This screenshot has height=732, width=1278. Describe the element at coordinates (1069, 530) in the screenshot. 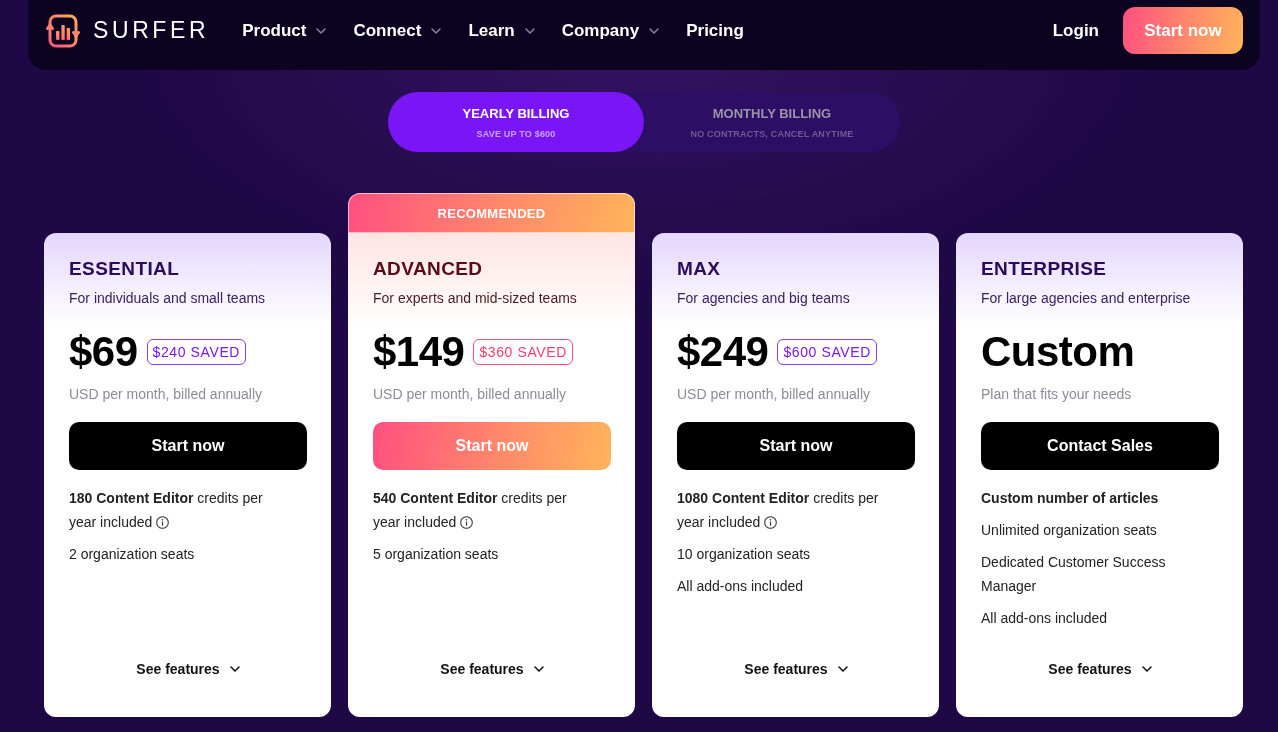

I see `feature-text: Unlimited organization seats` at that location.